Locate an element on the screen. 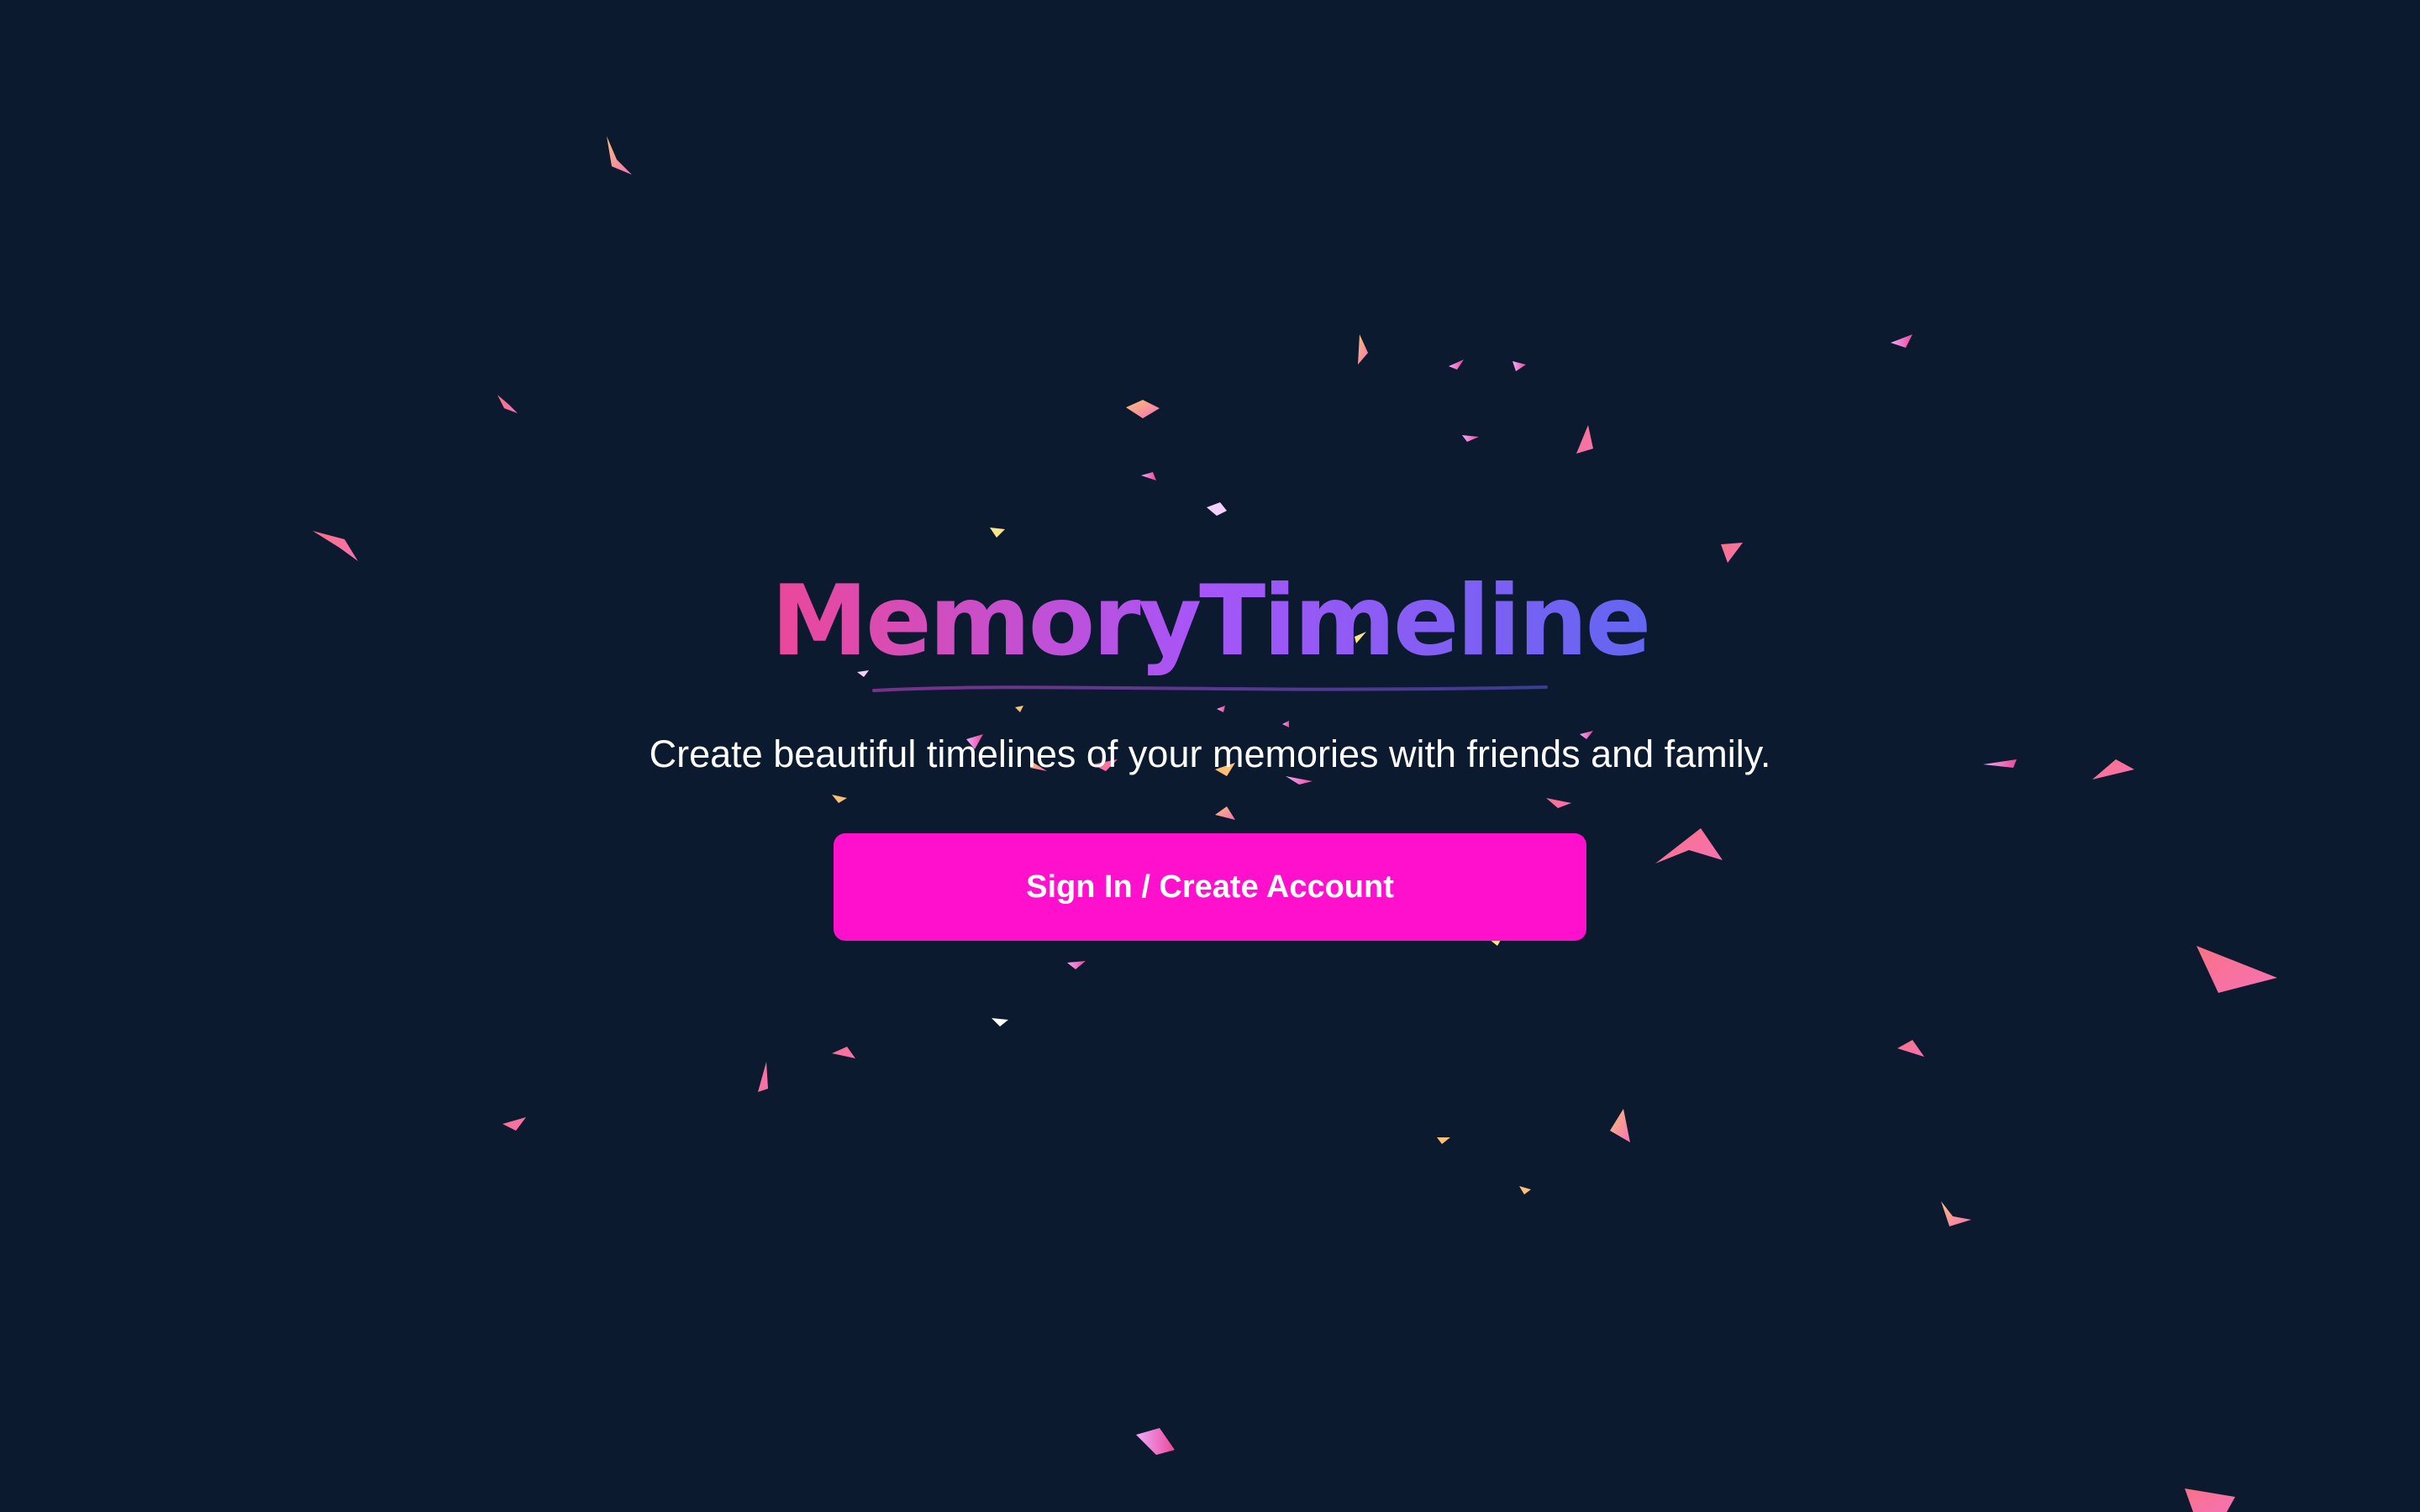 This screenshot has height=1512, width=2420. title-underline is located at coordinates (1210, 688).